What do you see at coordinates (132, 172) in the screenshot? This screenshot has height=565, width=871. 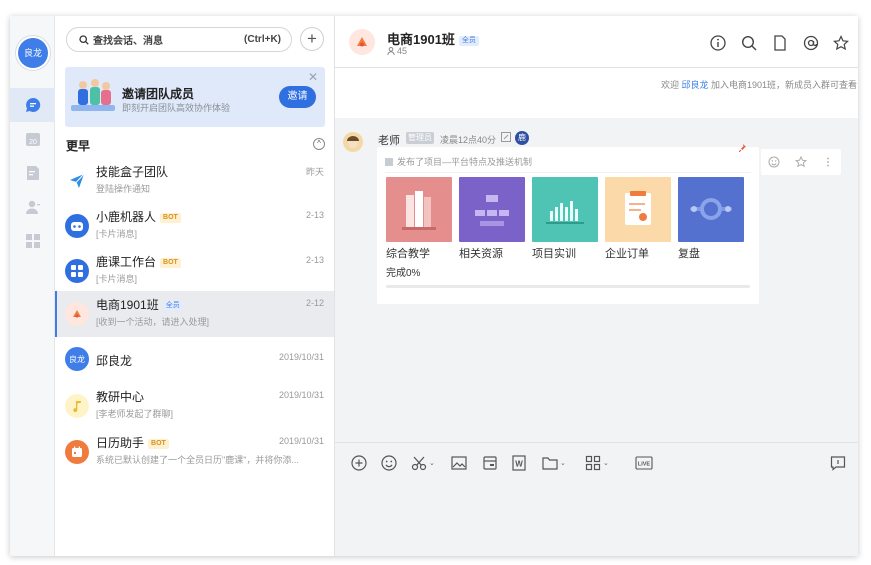 I see `conversation-name: 技能盒子团队` at bounding box center [132, 172].